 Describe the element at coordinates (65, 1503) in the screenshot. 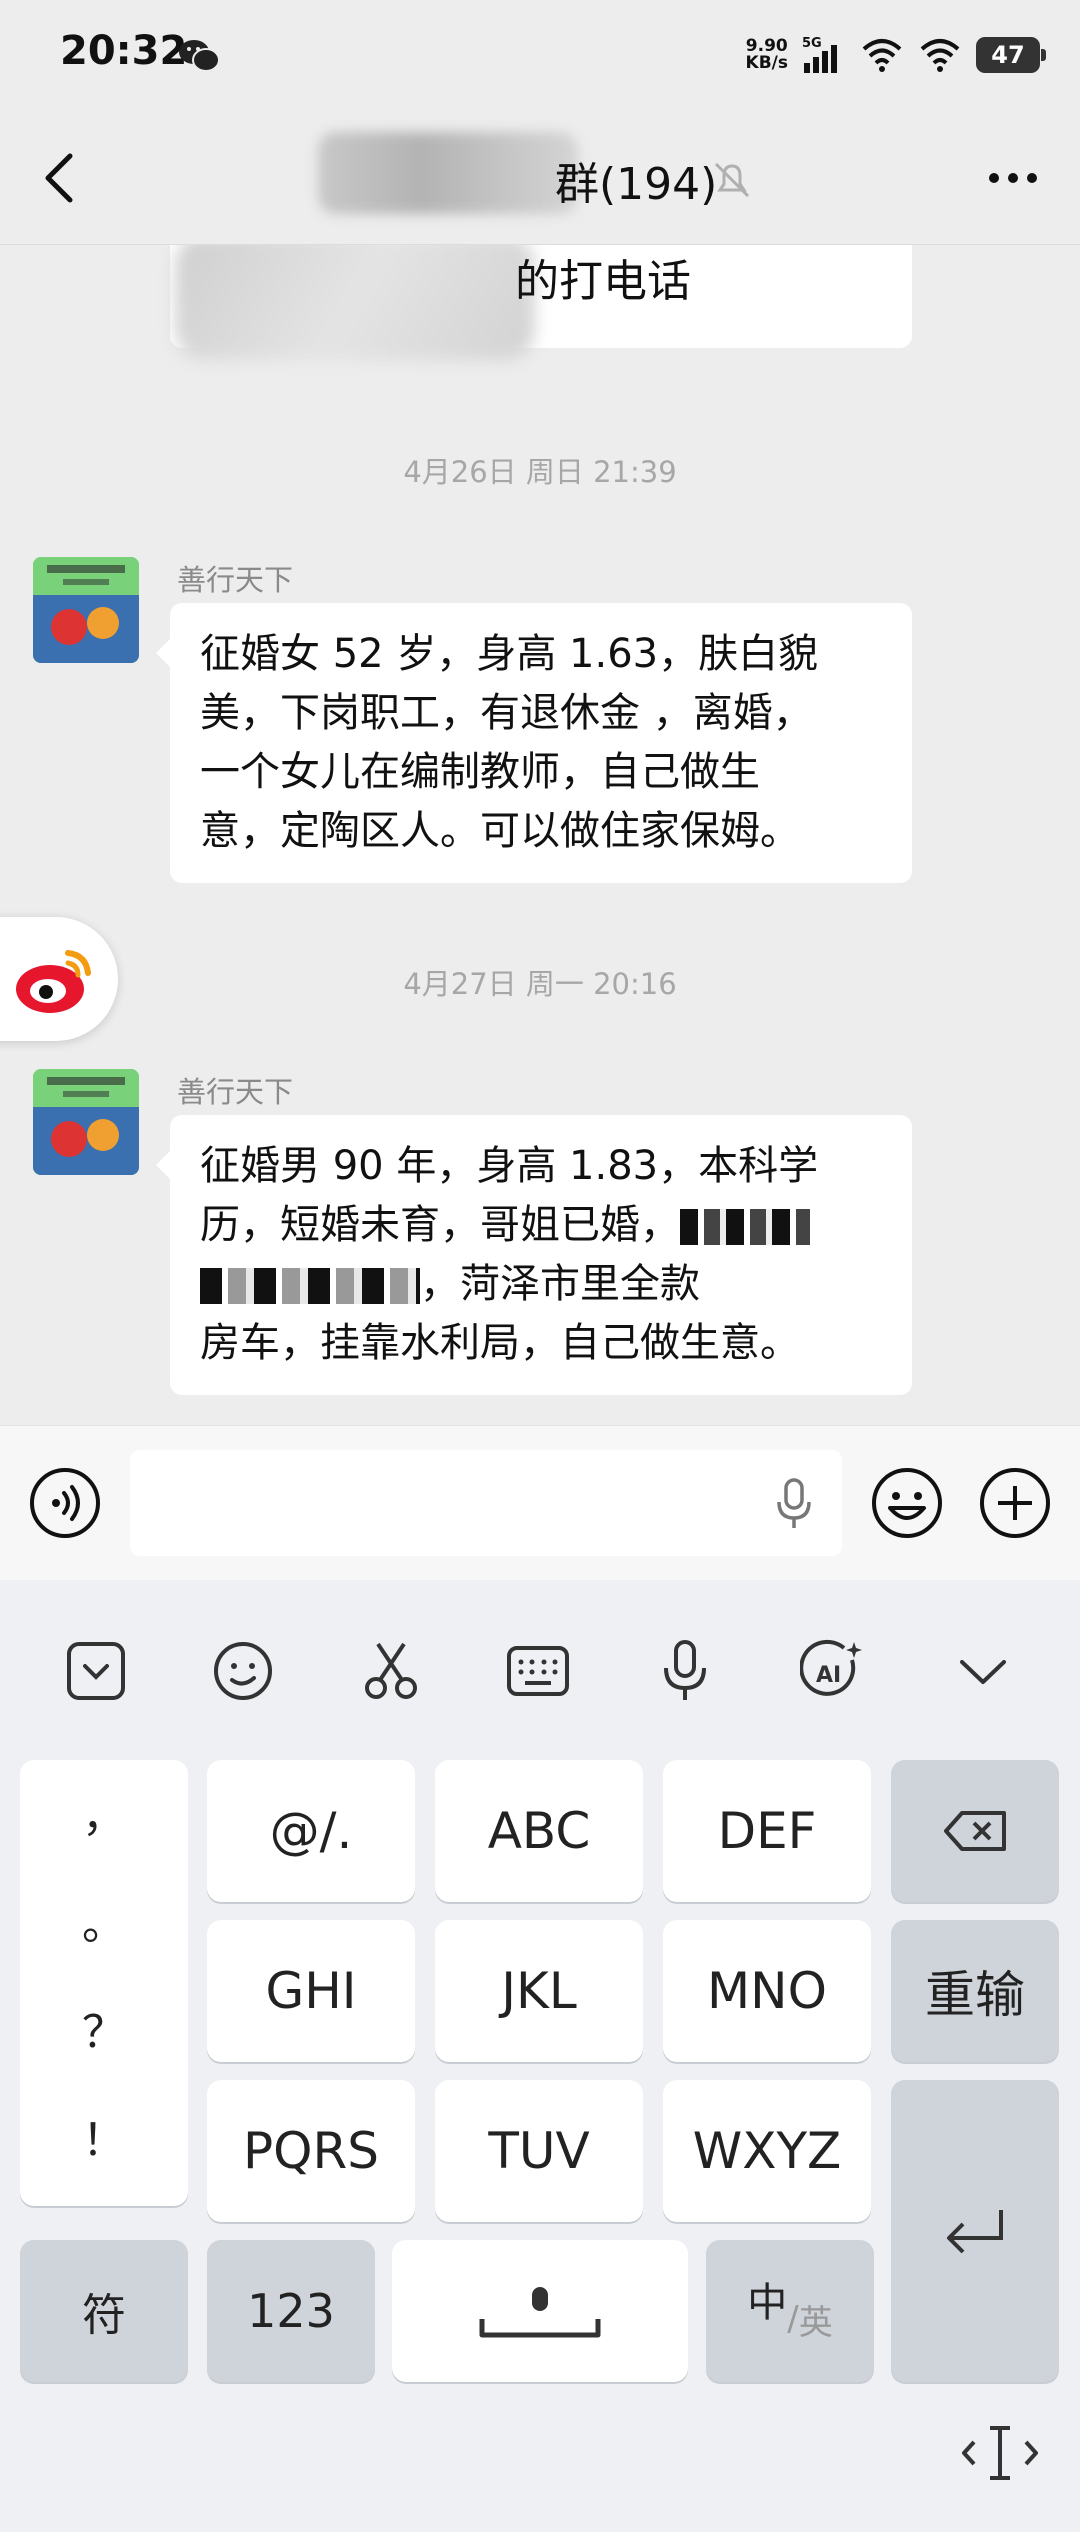

I see `voice-icon` at that location.